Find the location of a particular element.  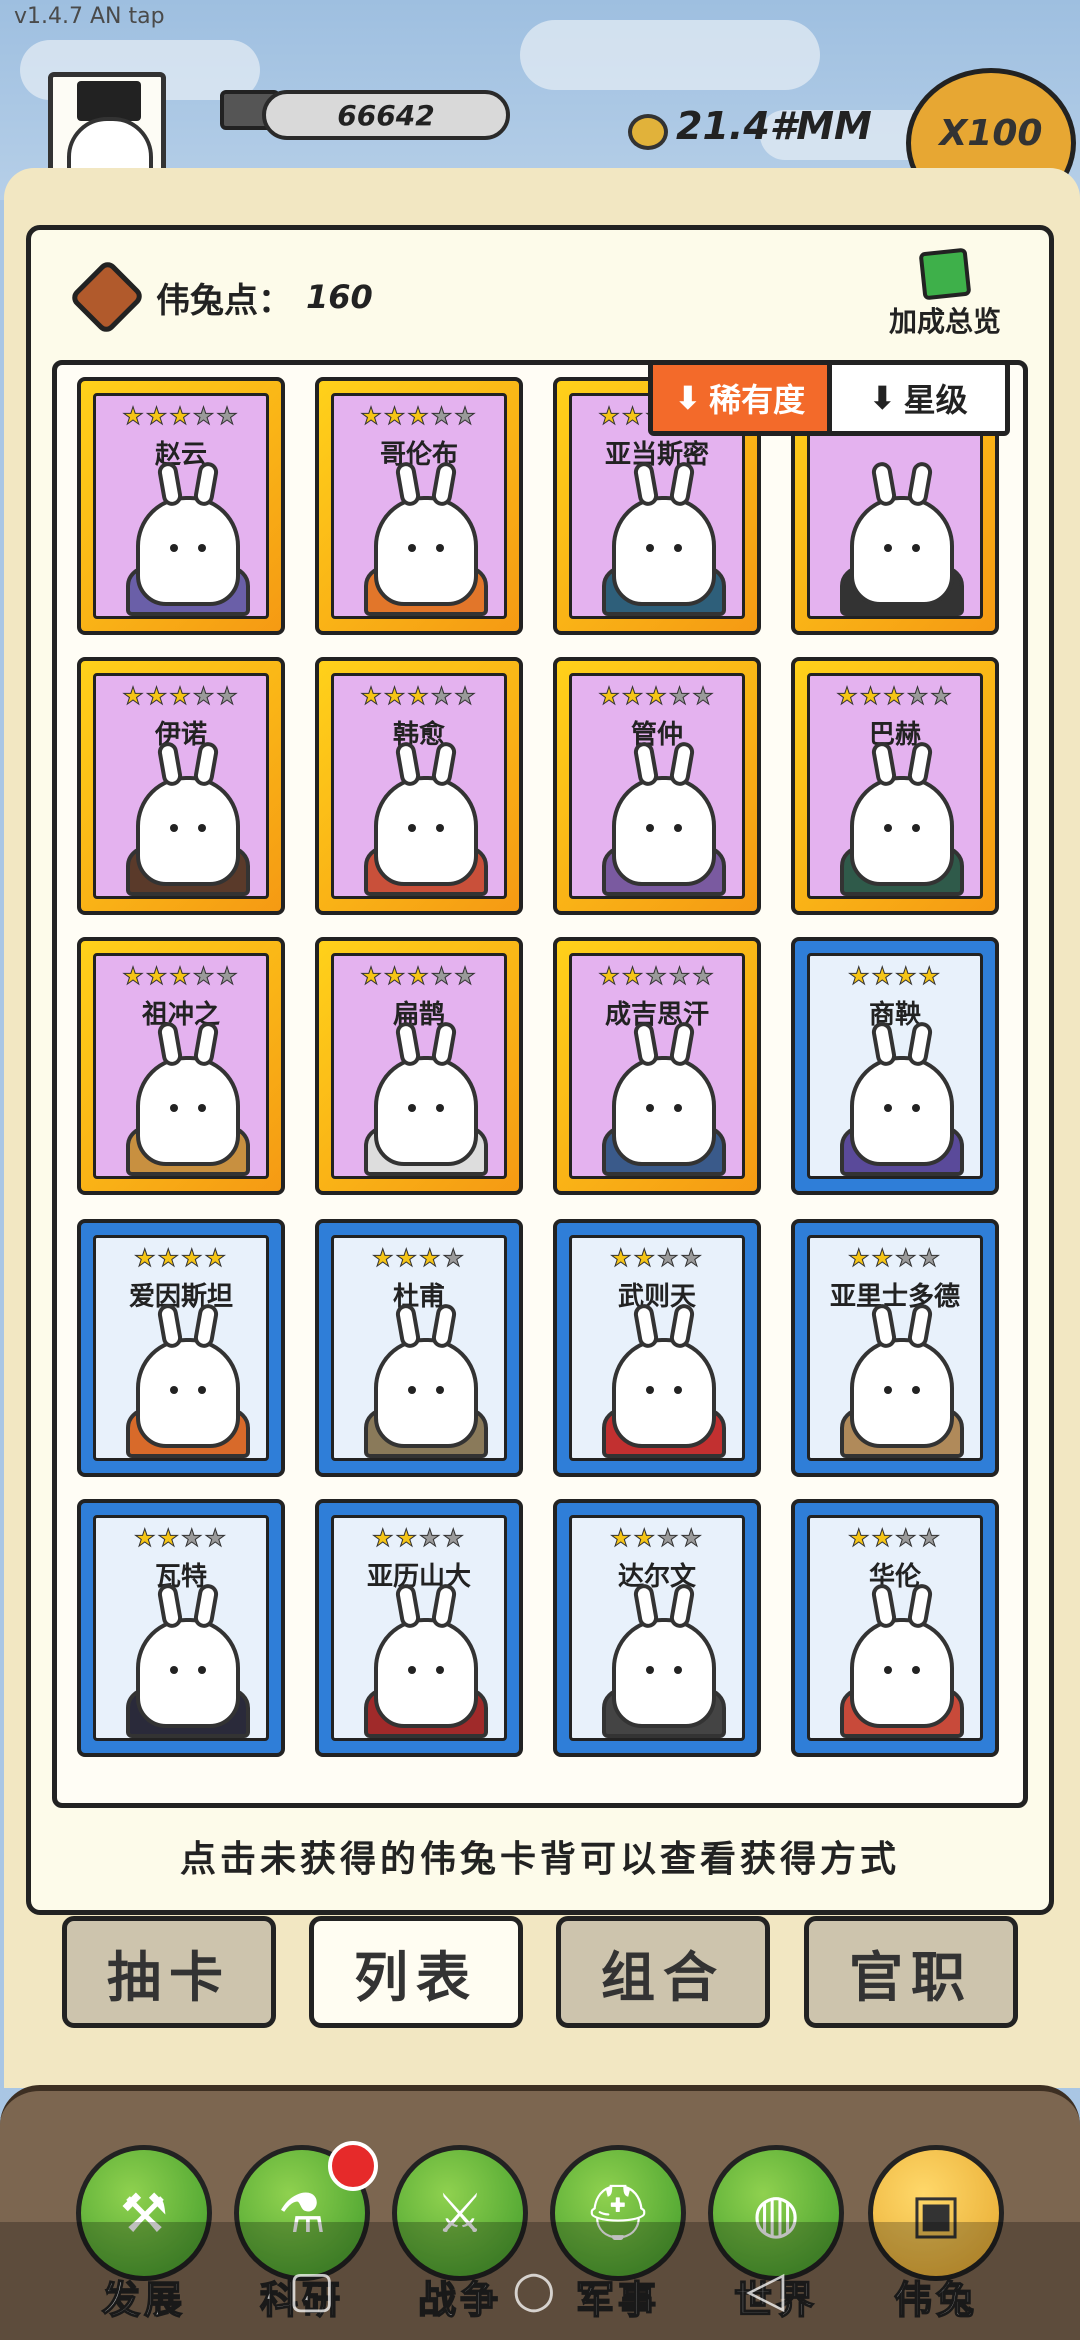

hero-card: ★★★★ 亚里士多德 is located at coordinates (895, 1348).